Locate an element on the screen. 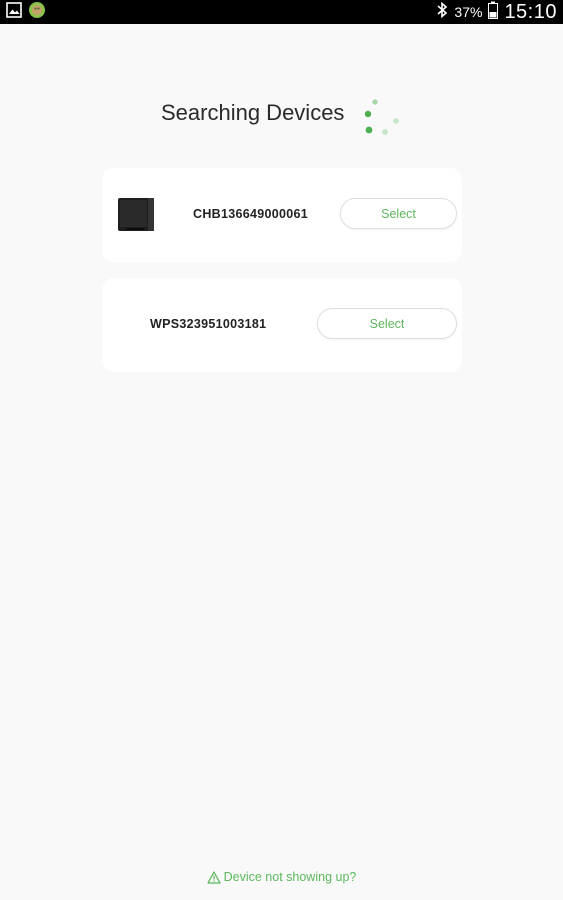 Image resolution: width=563 pixels, height=900 pixels. page-title: Searching Devices is located at coordinates (253, 112).